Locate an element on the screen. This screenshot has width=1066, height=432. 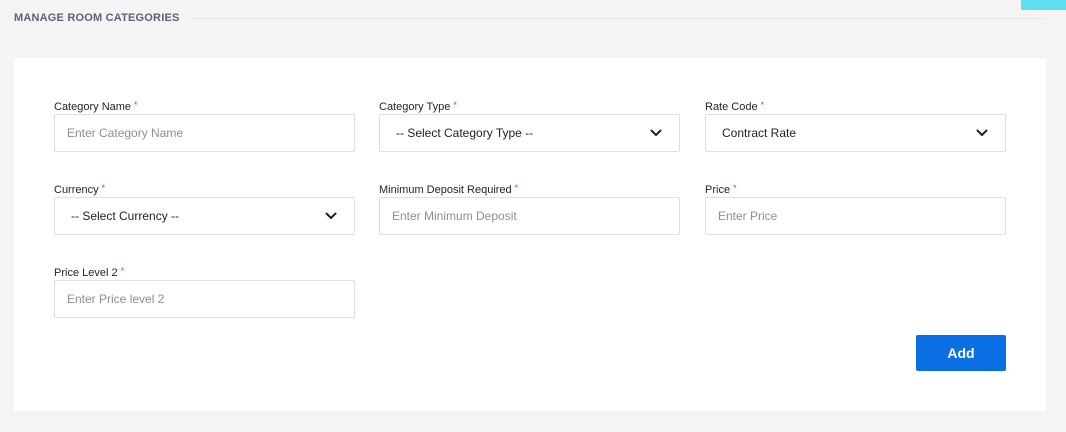
currency-value: -- Select Currency -- is located at coordinates (125, 216).